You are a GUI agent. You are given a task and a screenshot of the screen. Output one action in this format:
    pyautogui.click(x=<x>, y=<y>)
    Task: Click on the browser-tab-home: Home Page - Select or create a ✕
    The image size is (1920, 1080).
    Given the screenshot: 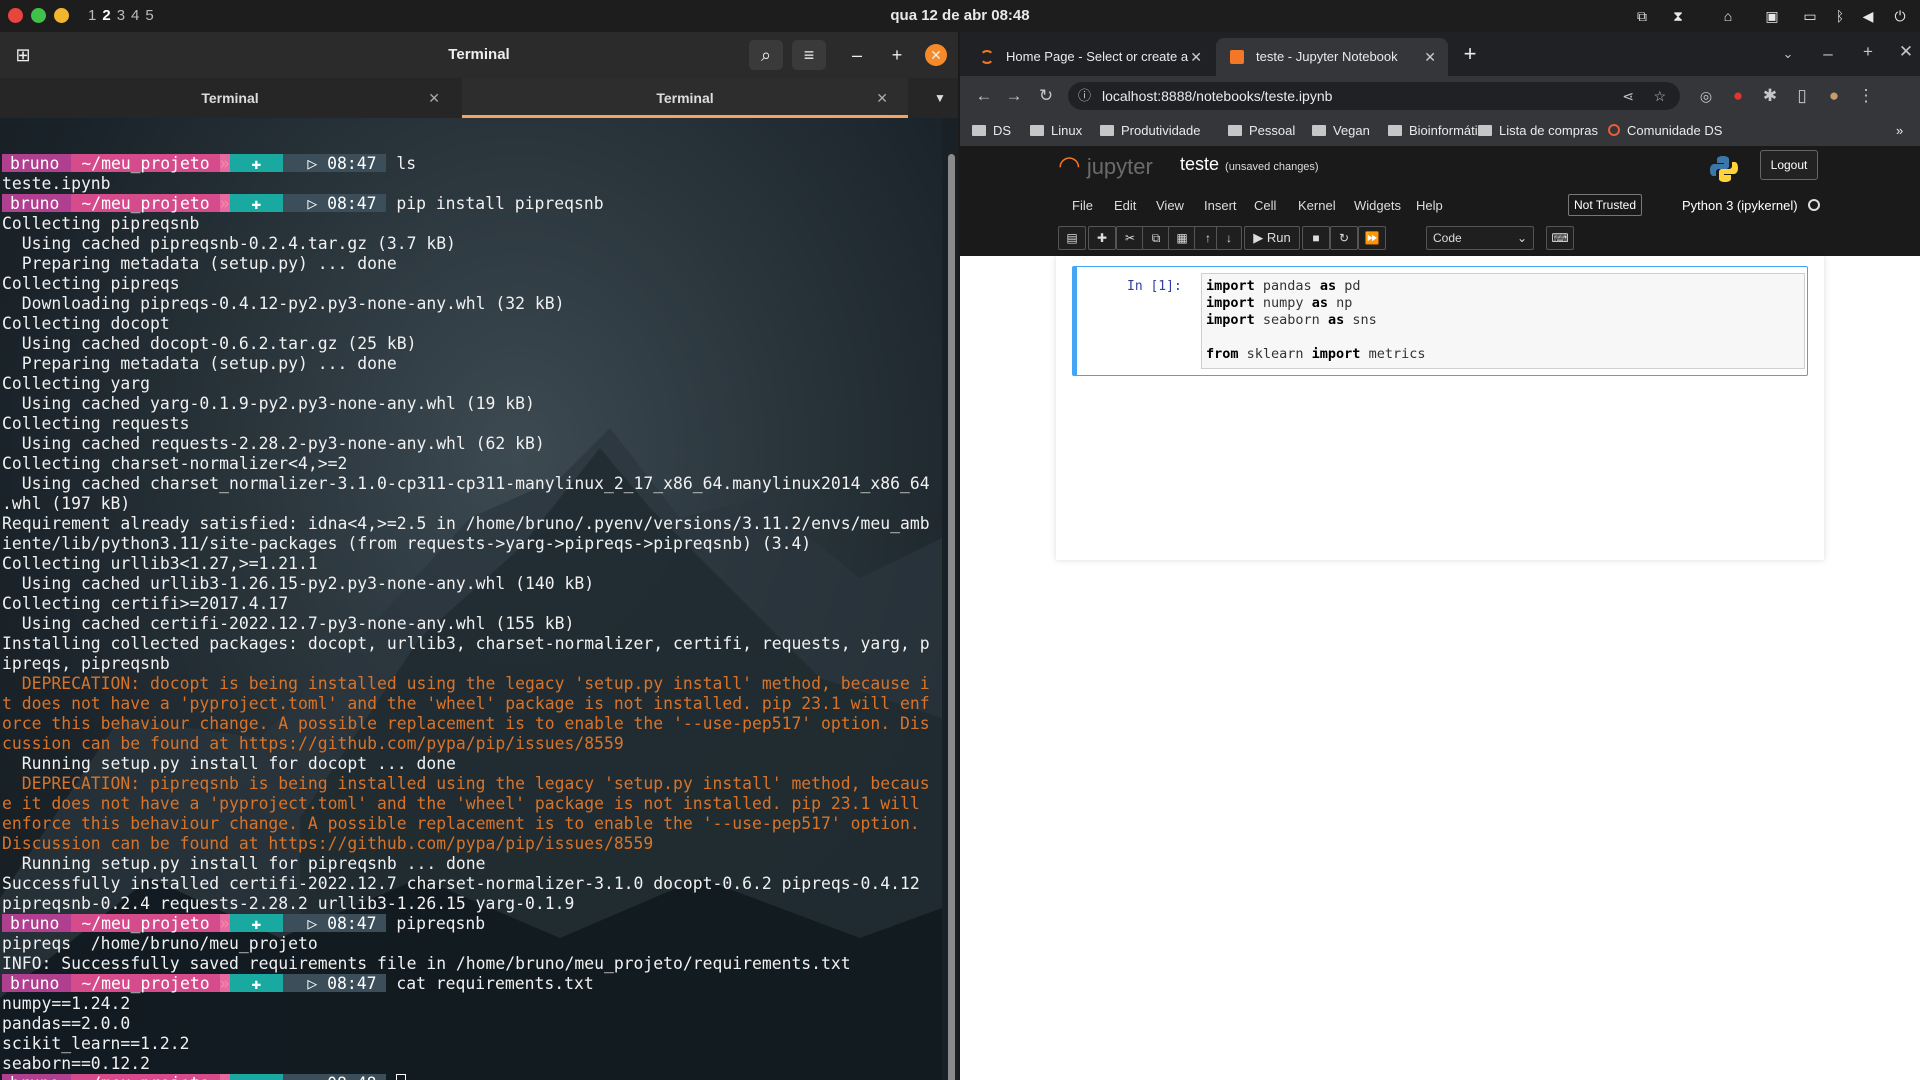 What is the action you would take?
    pyautogui.click(x=1090, y=57)
    